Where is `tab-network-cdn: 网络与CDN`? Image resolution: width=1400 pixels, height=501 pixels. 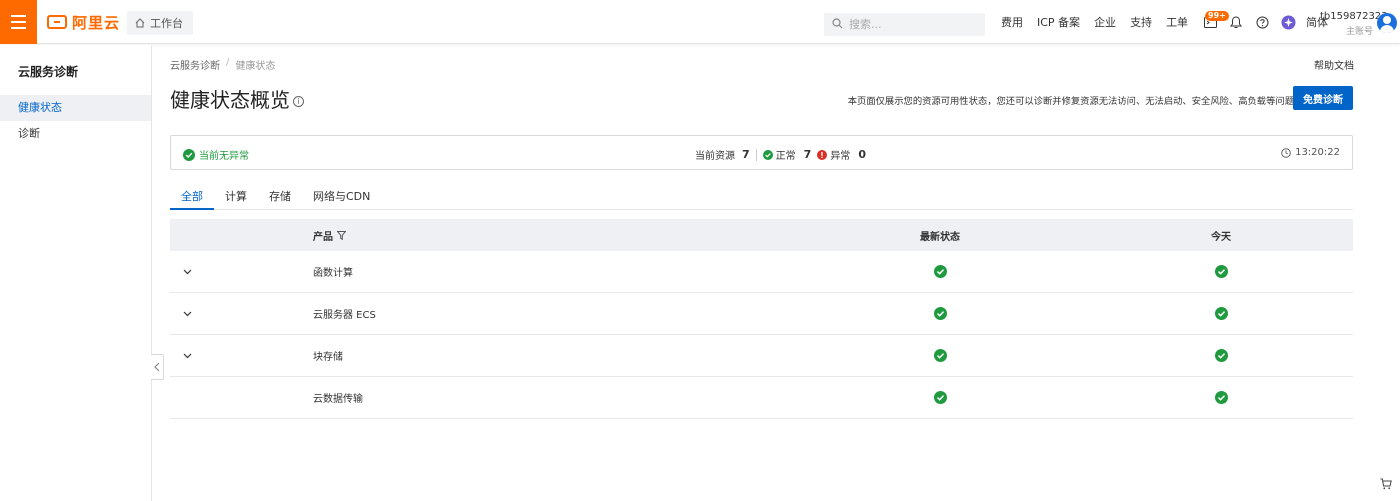 tab-network-cdn: 网络与CDN is located at coordinates (341, 196).